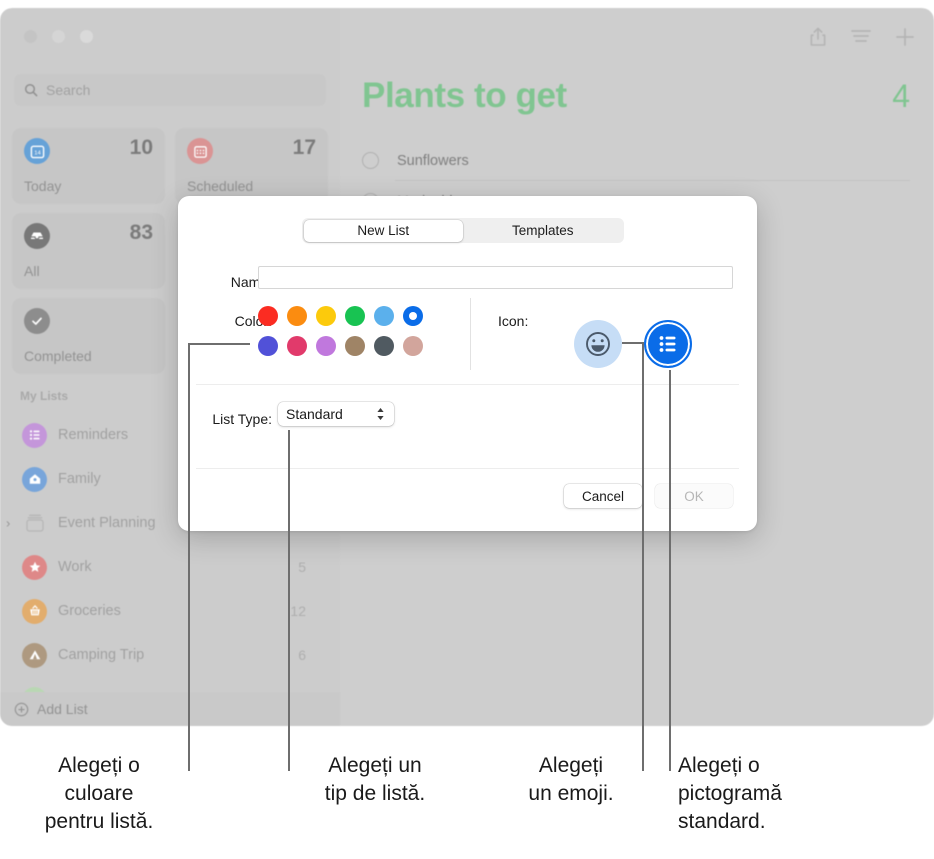 The height and width of the screenshot is (859, 934). I want to click on page-title: Plants to get, so click(464, 95).